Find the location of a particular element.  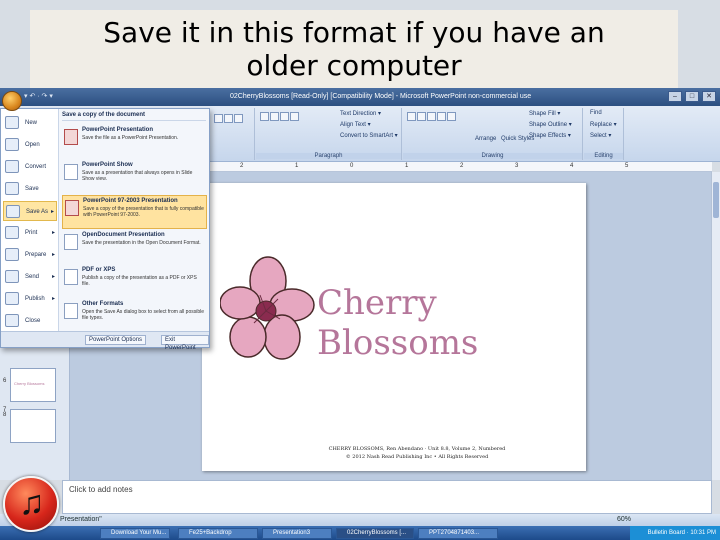

oval-shape-icon is located at coordinates (441, 116).